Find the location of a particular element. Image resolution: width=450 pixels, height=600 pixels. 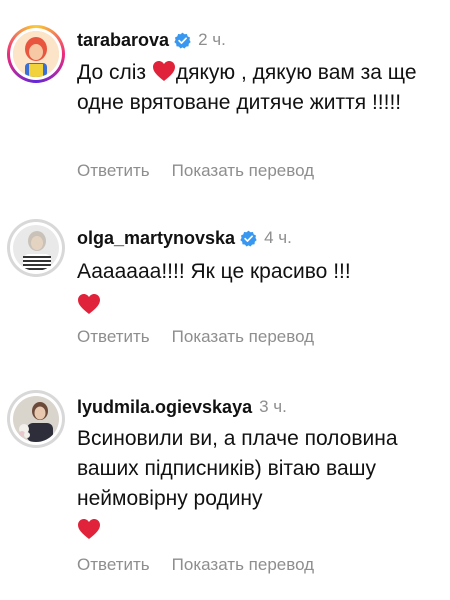

timestamp: 4 ч. is located at coordinates (278, 237).